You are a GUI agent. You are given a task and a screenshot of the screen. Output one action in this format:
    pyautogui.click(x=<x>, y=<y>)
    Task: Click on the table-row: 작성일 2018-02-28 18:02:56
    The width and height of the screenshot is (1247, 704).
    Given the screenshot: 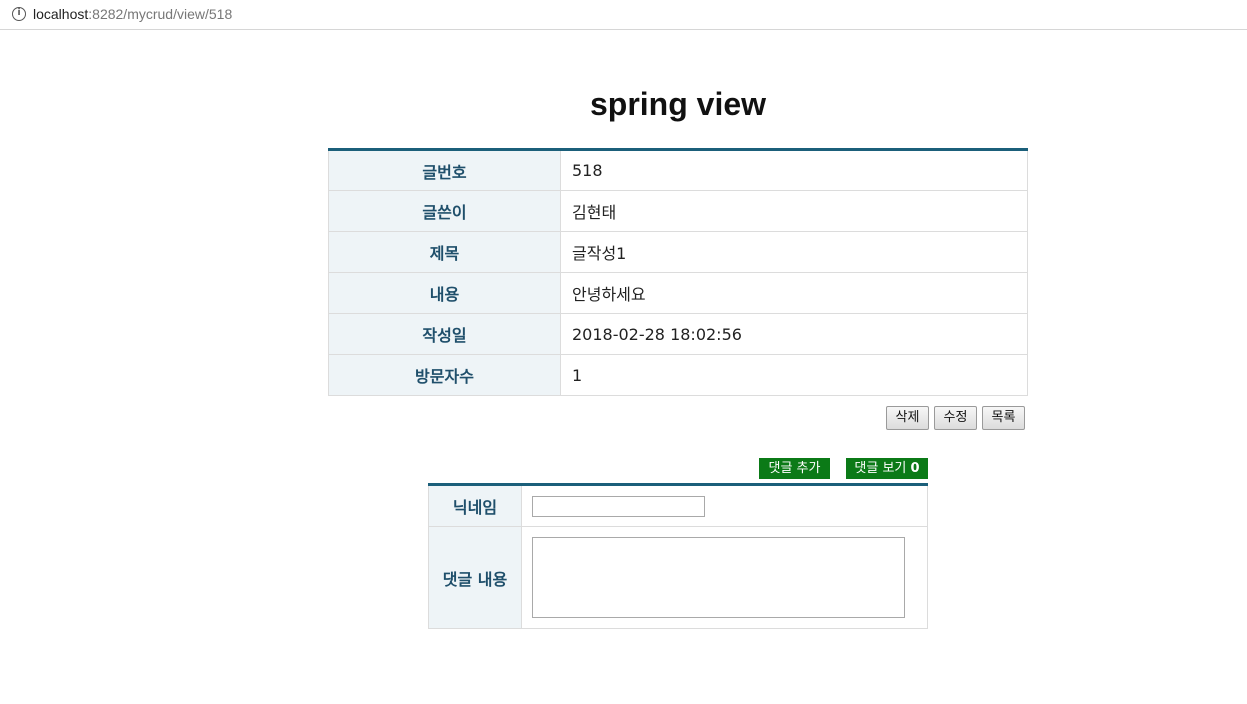 What is the action you would take?
    pyautogui.click(x=678, y=334)
    